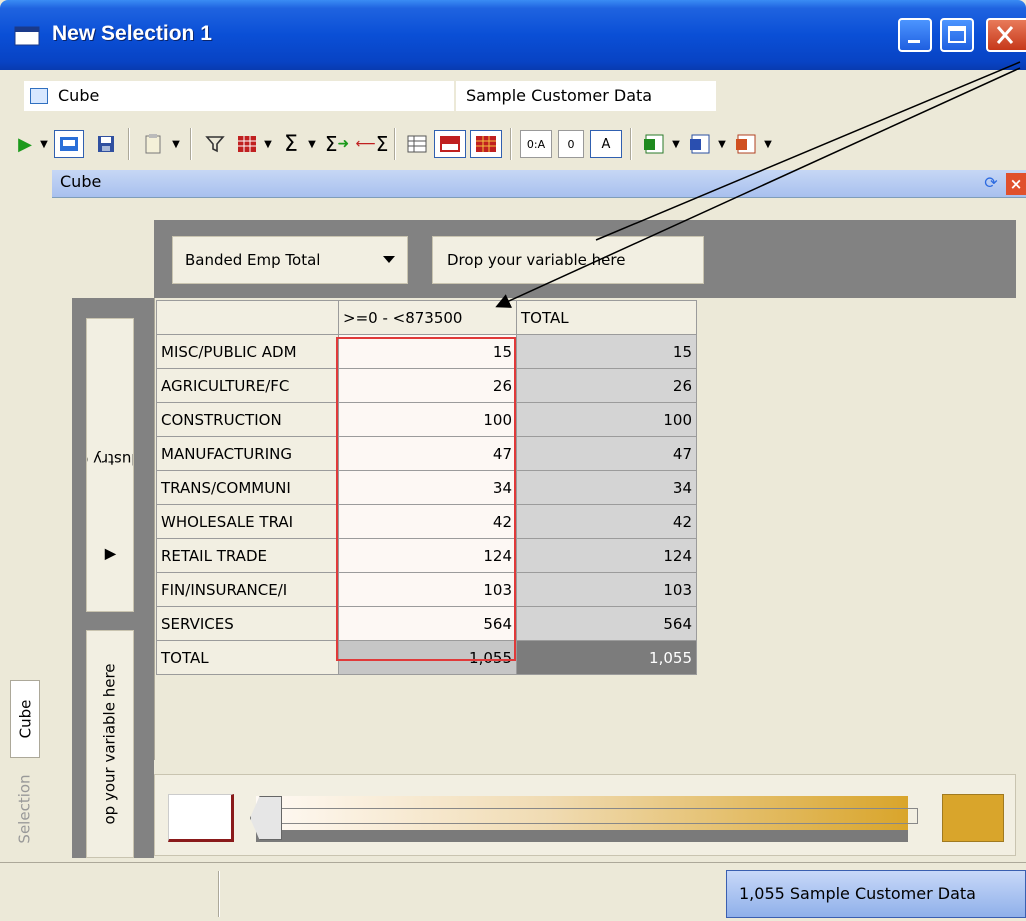 The image size is (1026, 921). Describe the element at coordinates (513, 35) in the screenshot. I see `title-bar: New Selection 1` at that location.